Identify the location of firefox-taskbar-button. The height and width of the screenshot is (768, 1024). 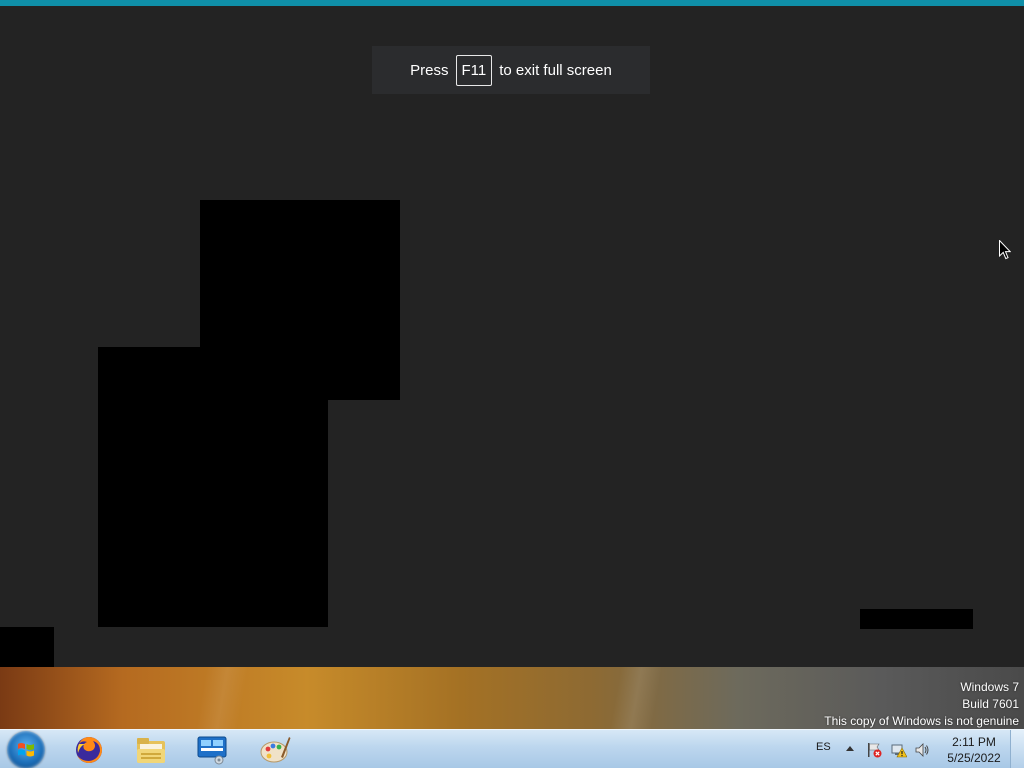
(89, 749).